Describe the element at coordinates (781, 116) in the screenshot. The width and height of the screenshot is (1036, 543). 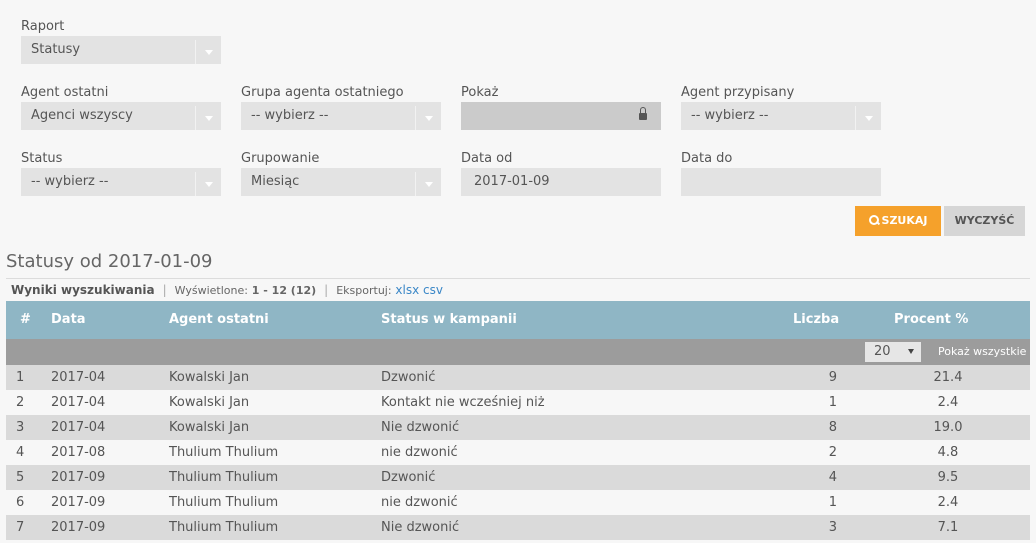
I see `agent-przypisany-select: -- wybierz --` at that location.